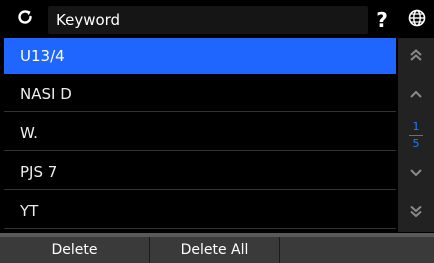 The width and height of the screenshot is (434, 263). Describe the element at coordinates (416, 126) in the screenshot. I see `page-current: 1` at that location.